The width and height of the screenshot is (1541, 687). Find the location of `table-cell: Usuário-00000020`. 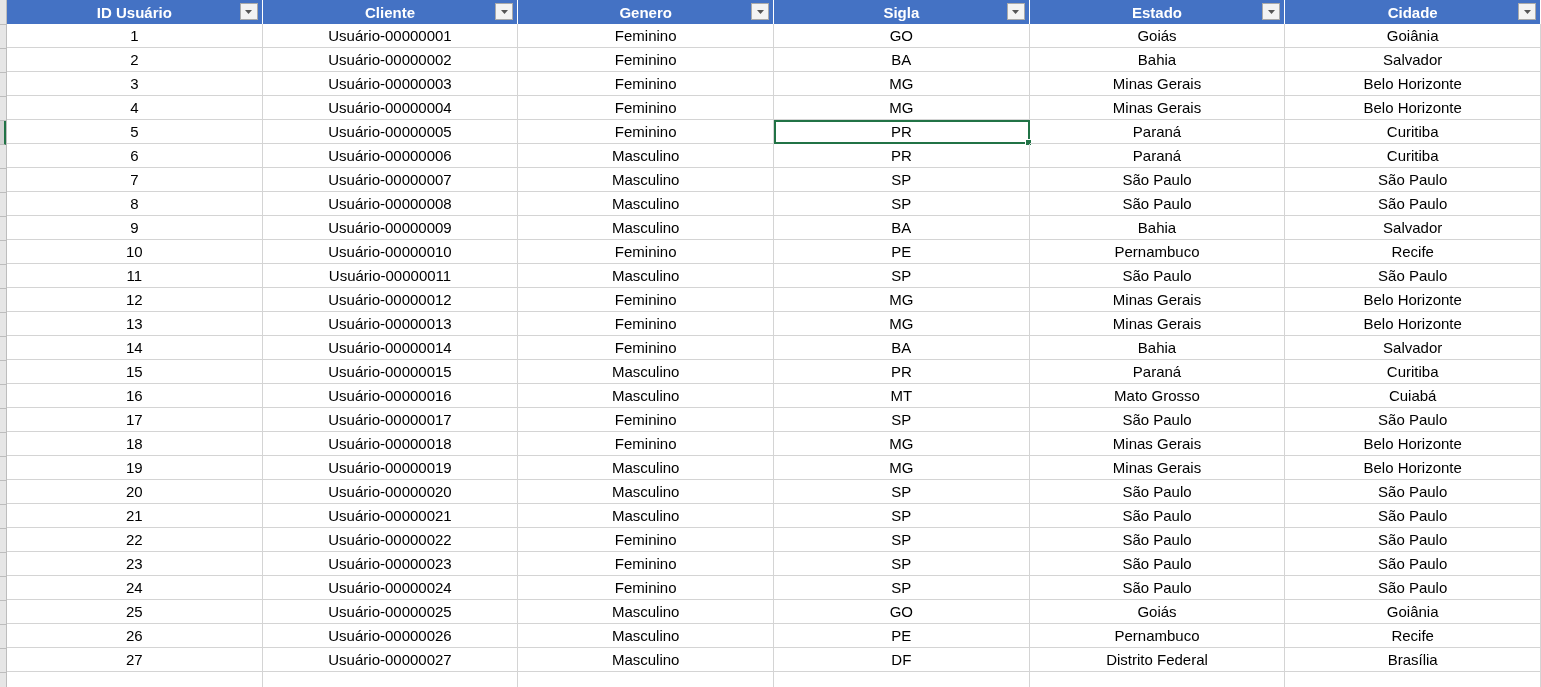

table-cell: Usuário-00000020 is located at coordinates (390, 492).